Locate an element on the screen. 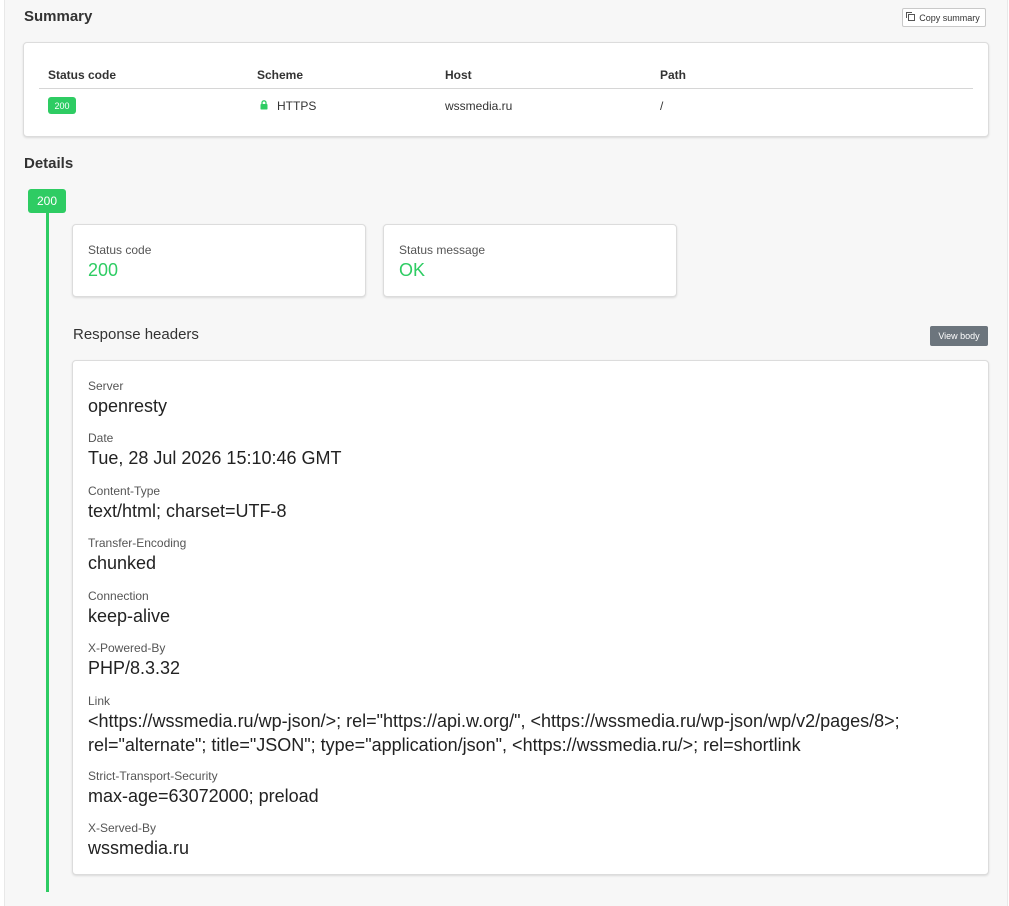  header-value: wssmedia.ru is located at coordinates (139, 848).